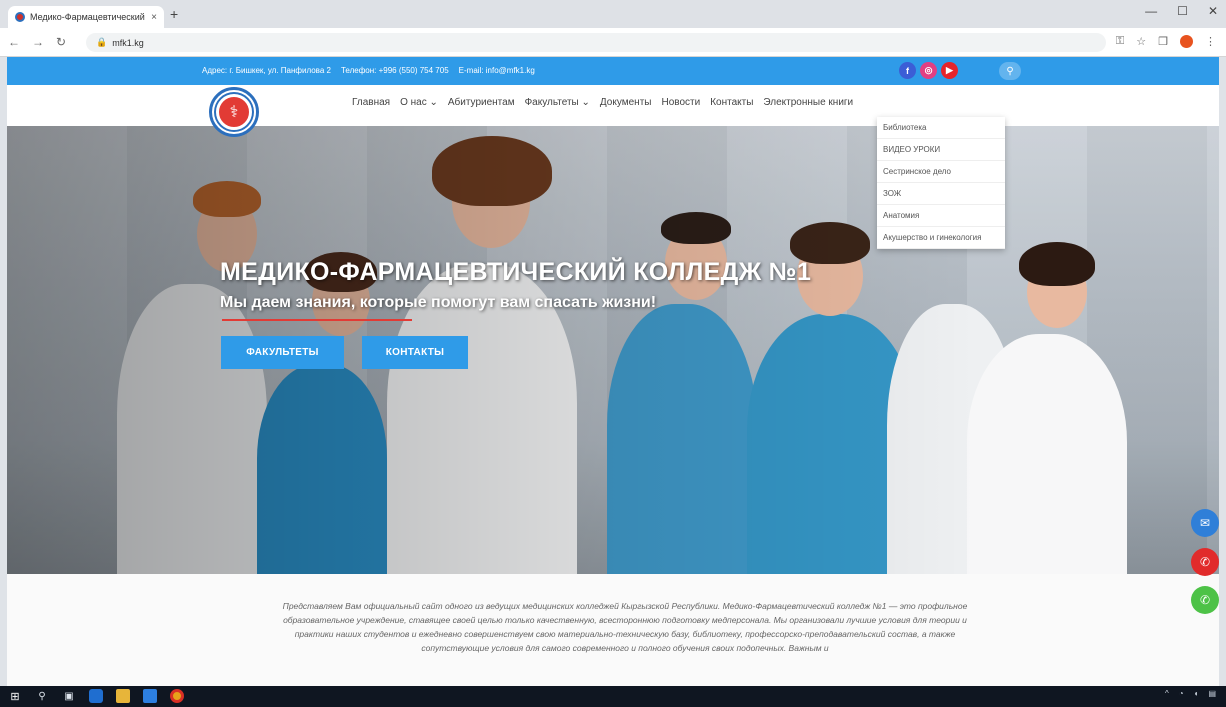 The width and height of the screenshot is (1226, 707). I want to click on close-window-button: ✕, so click(1213, 11).